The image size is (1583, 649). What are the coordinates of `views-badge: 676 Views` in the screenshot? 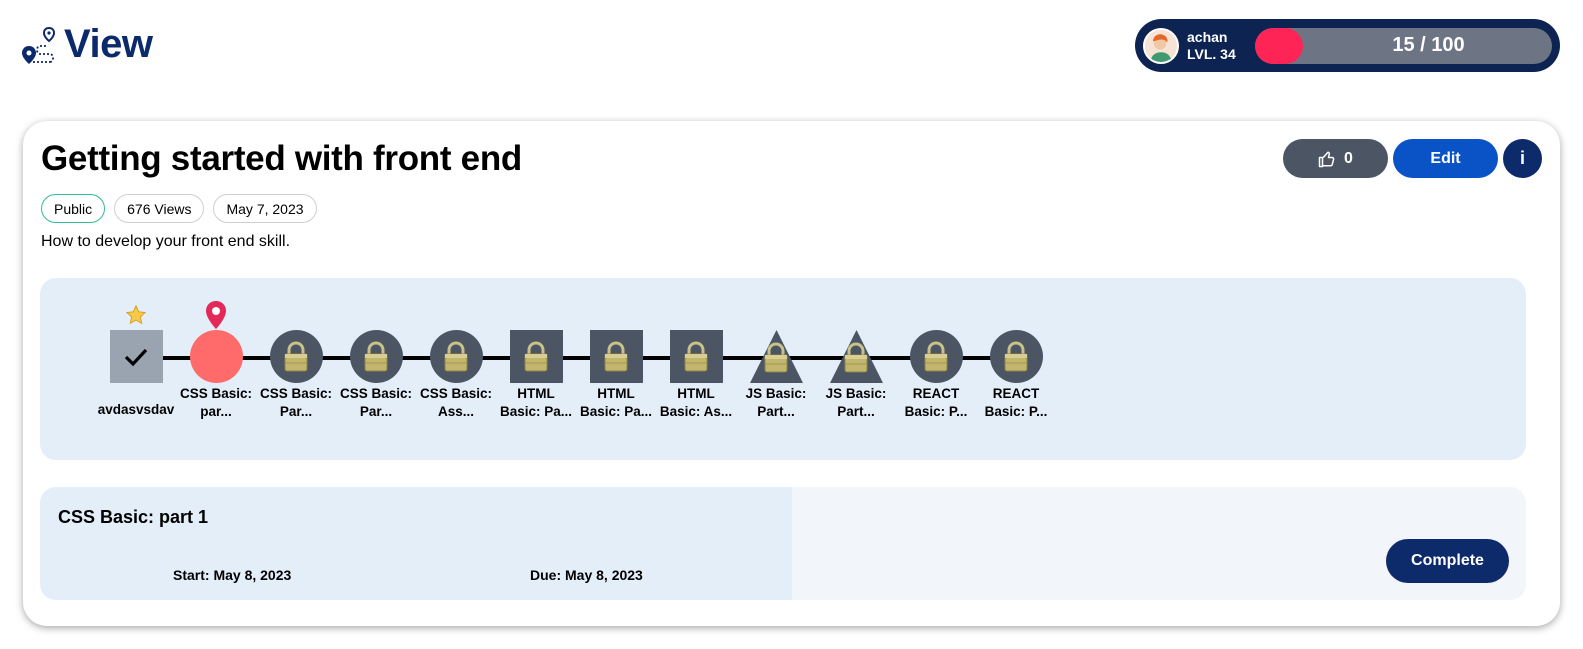 It's located at (159, 208).